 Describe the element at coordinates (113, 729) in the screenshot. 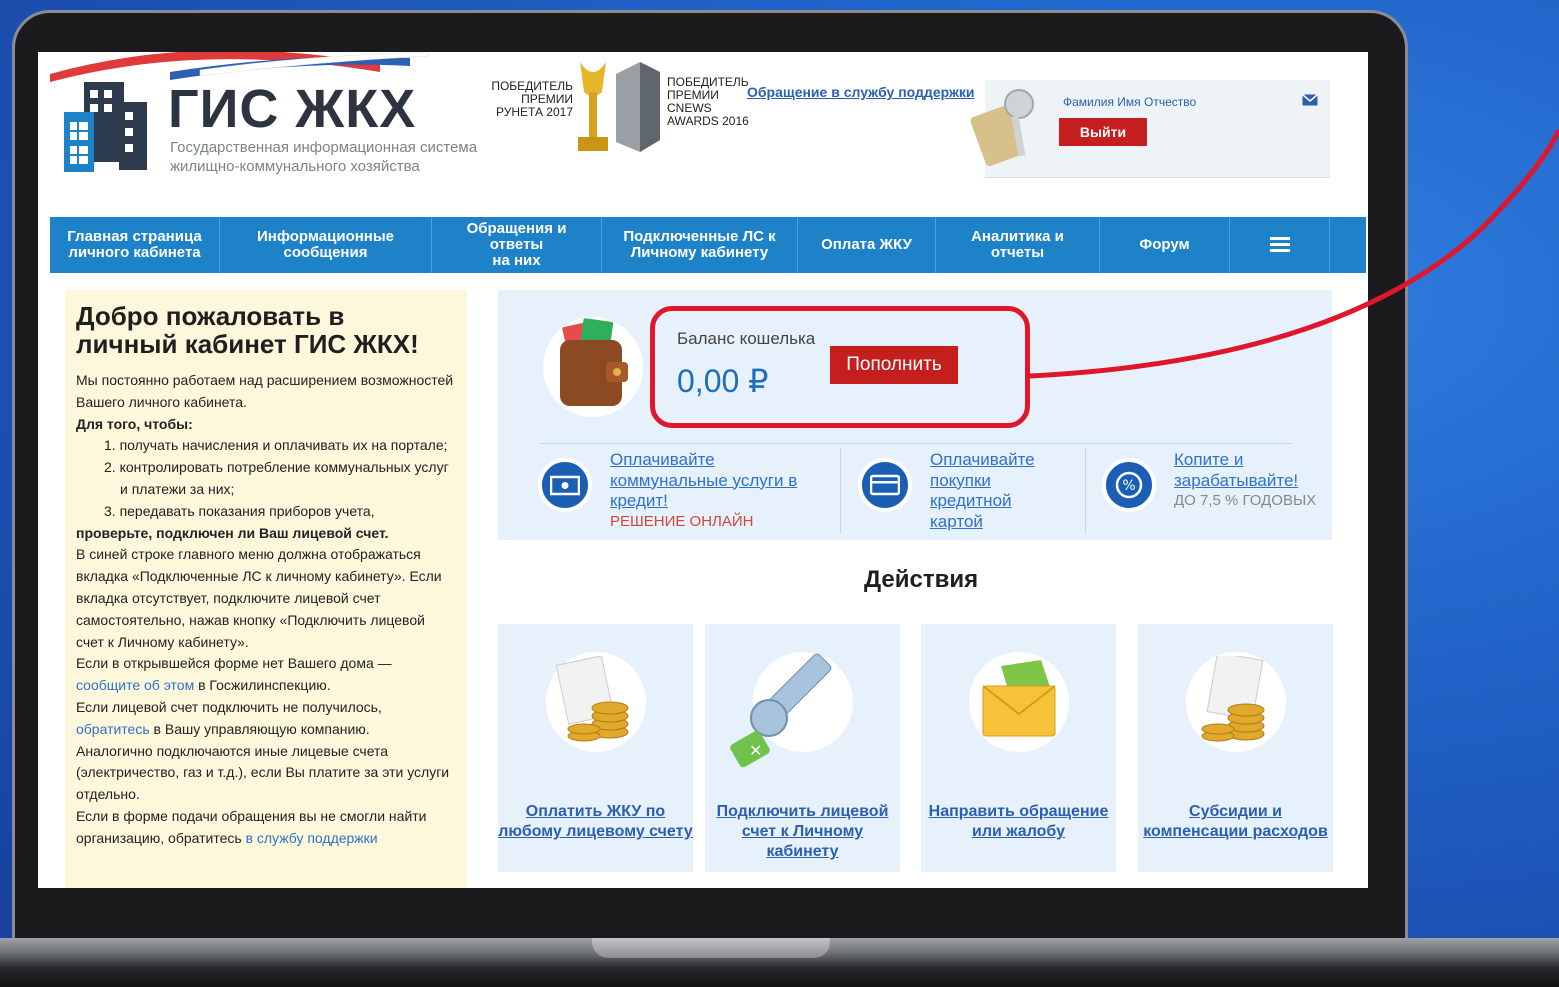

I see `contact-company-link: обратитесь` at that location.